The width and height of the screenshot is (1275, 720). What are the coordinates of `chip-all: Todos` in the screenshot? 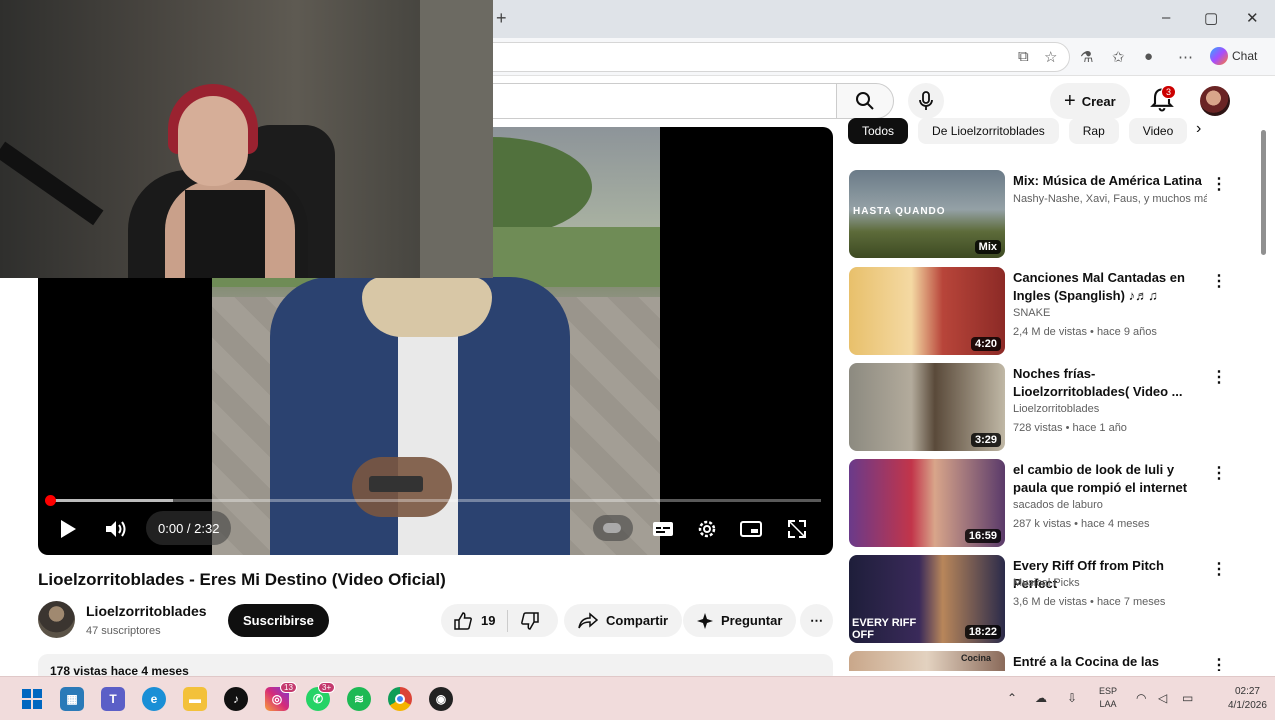 It's located at (878, 131).